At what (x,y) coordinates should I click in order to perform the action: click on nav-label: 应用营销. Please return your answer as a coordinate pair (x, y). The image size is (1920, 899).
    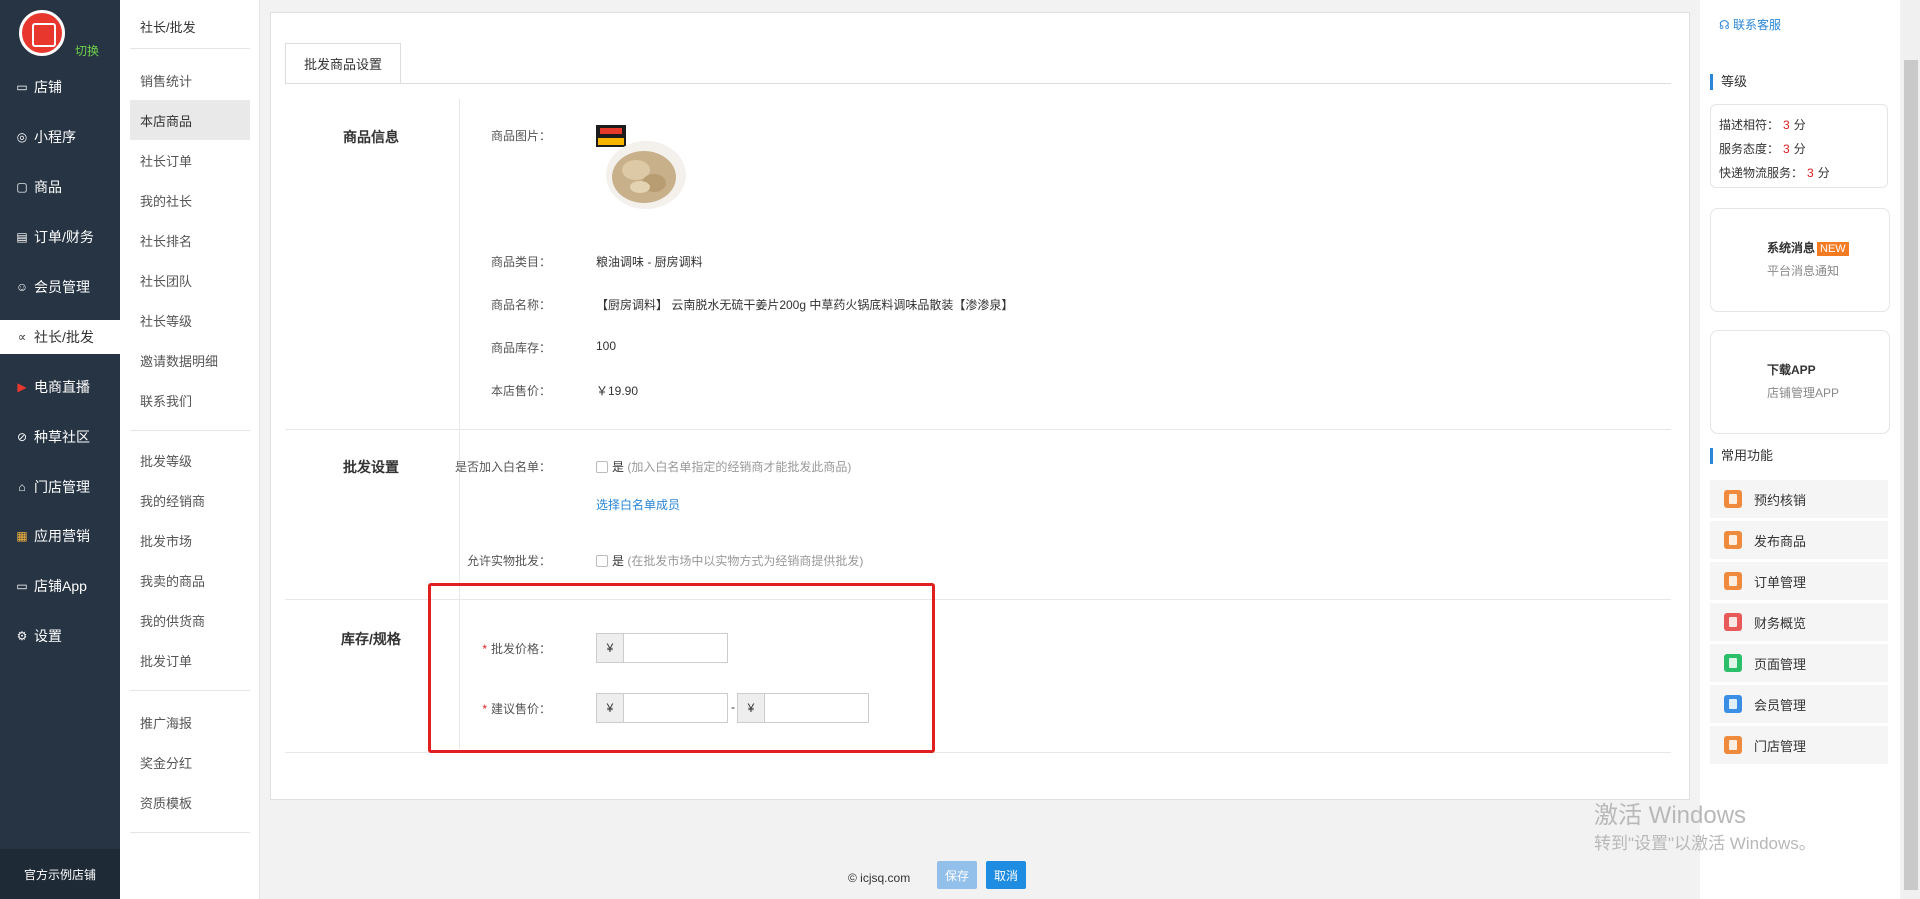
    Looking at the image, I should click on (62, 536).